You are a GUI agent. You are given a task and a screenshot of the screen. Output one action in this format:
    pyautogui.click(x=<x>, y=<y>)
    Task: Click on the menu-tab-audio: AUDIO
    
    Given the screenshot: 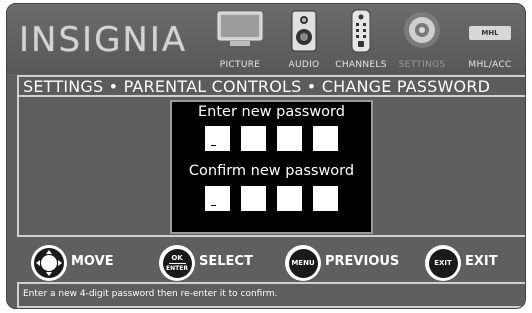 What is the action you would take?
    pyautogui.click(x=304, y=40)
    